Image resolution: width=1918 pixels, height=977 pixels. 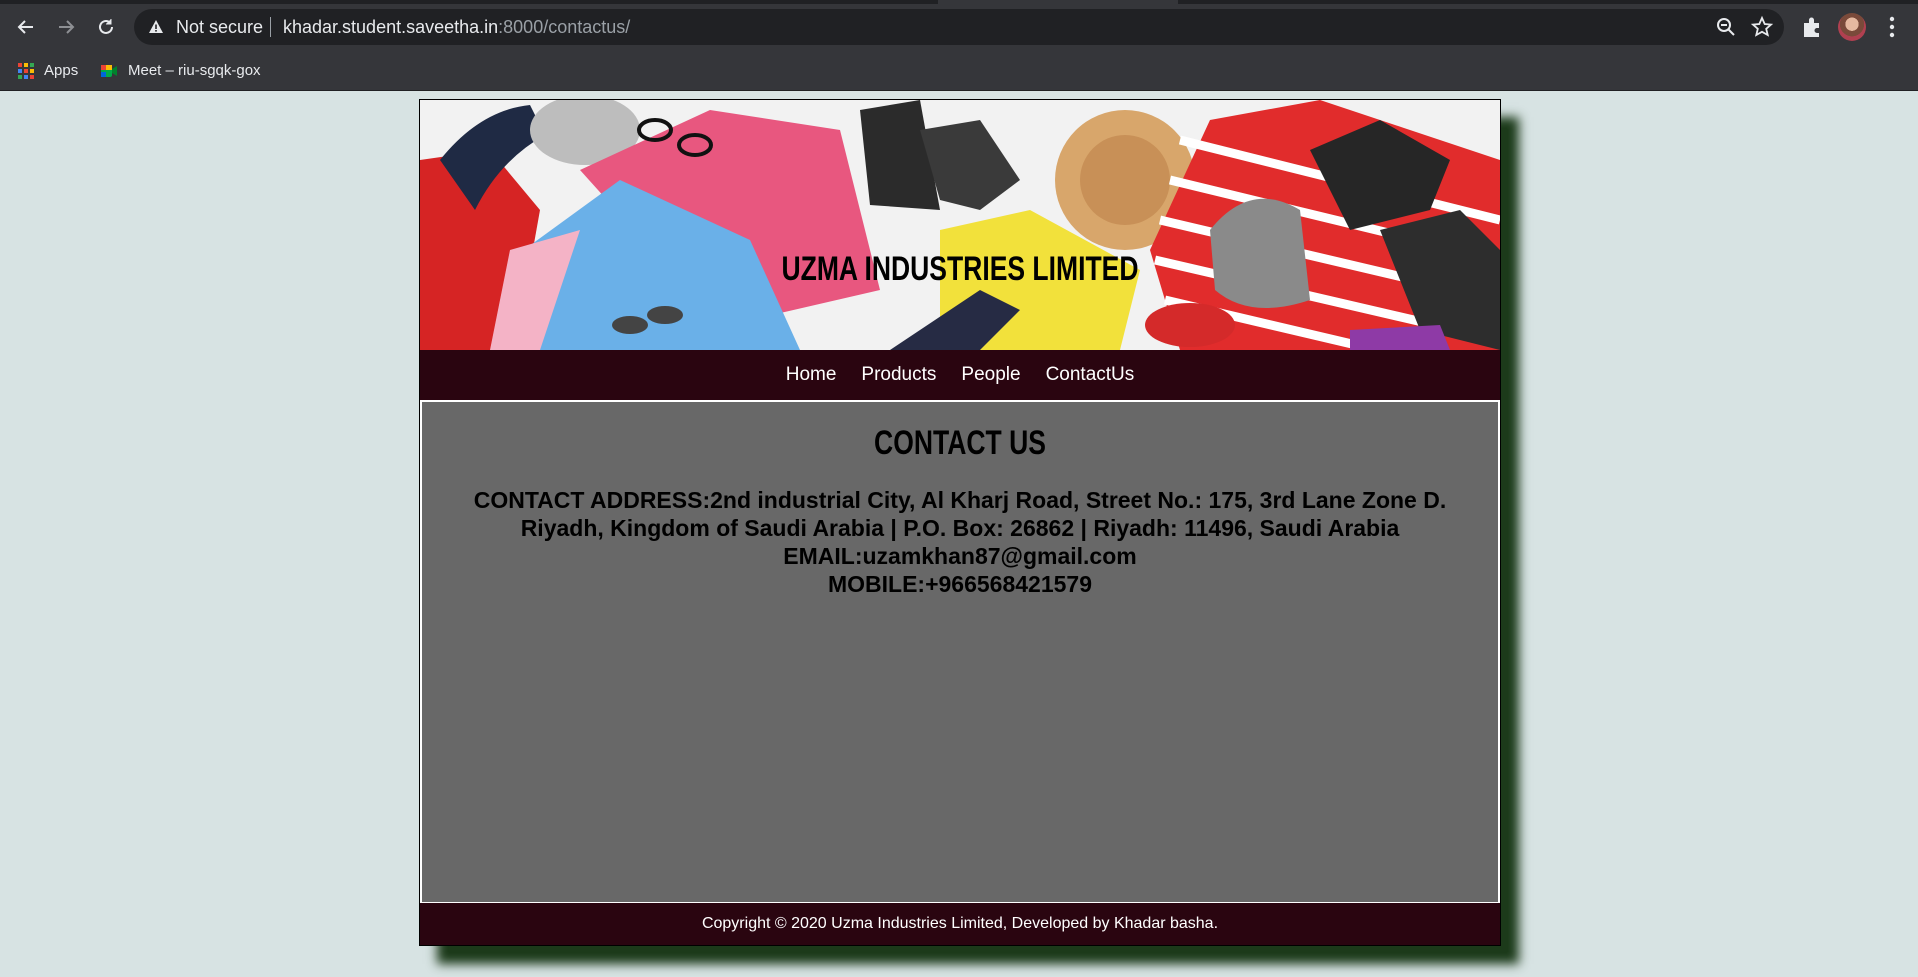 What do you see at coordinates (109, 70) in the screenshot?
I see `google-meet-icon` at bounding box center [109, 70].